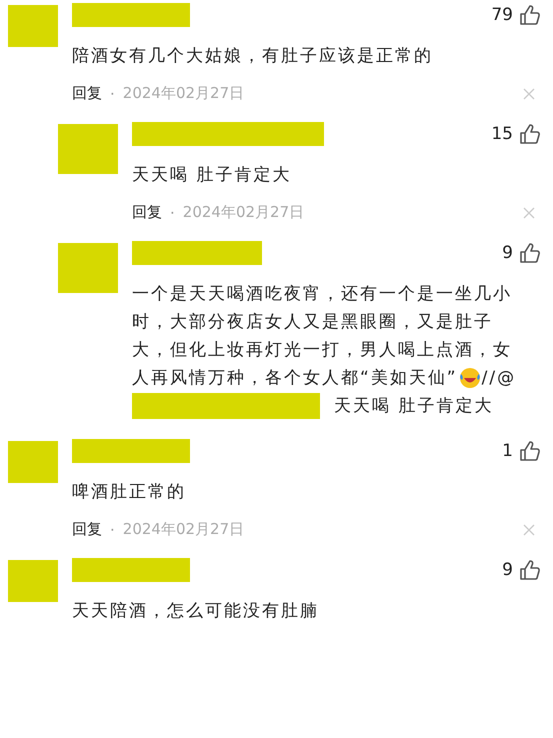 This screenshot has height=738, width=553. Describe the element at coordinates (295, 378) in the screenshot. I see `comment-text: 人再风情万种，各个女人都“美如天仙”` at that location.